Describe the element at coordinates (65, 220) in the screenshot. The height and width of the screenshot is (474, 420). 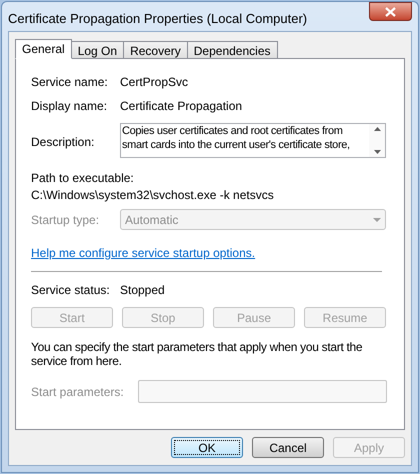
I see `field-label: Startup type:` at that location.